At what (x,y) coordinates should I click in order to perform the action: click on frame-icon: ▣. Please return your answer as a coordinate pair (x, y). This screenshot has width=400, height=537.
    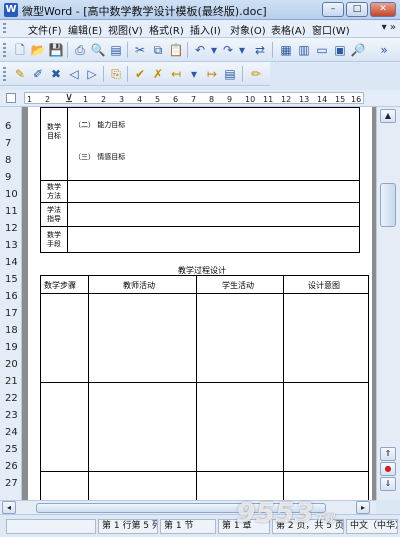
    Looking at the image, I should click on (340, 50).